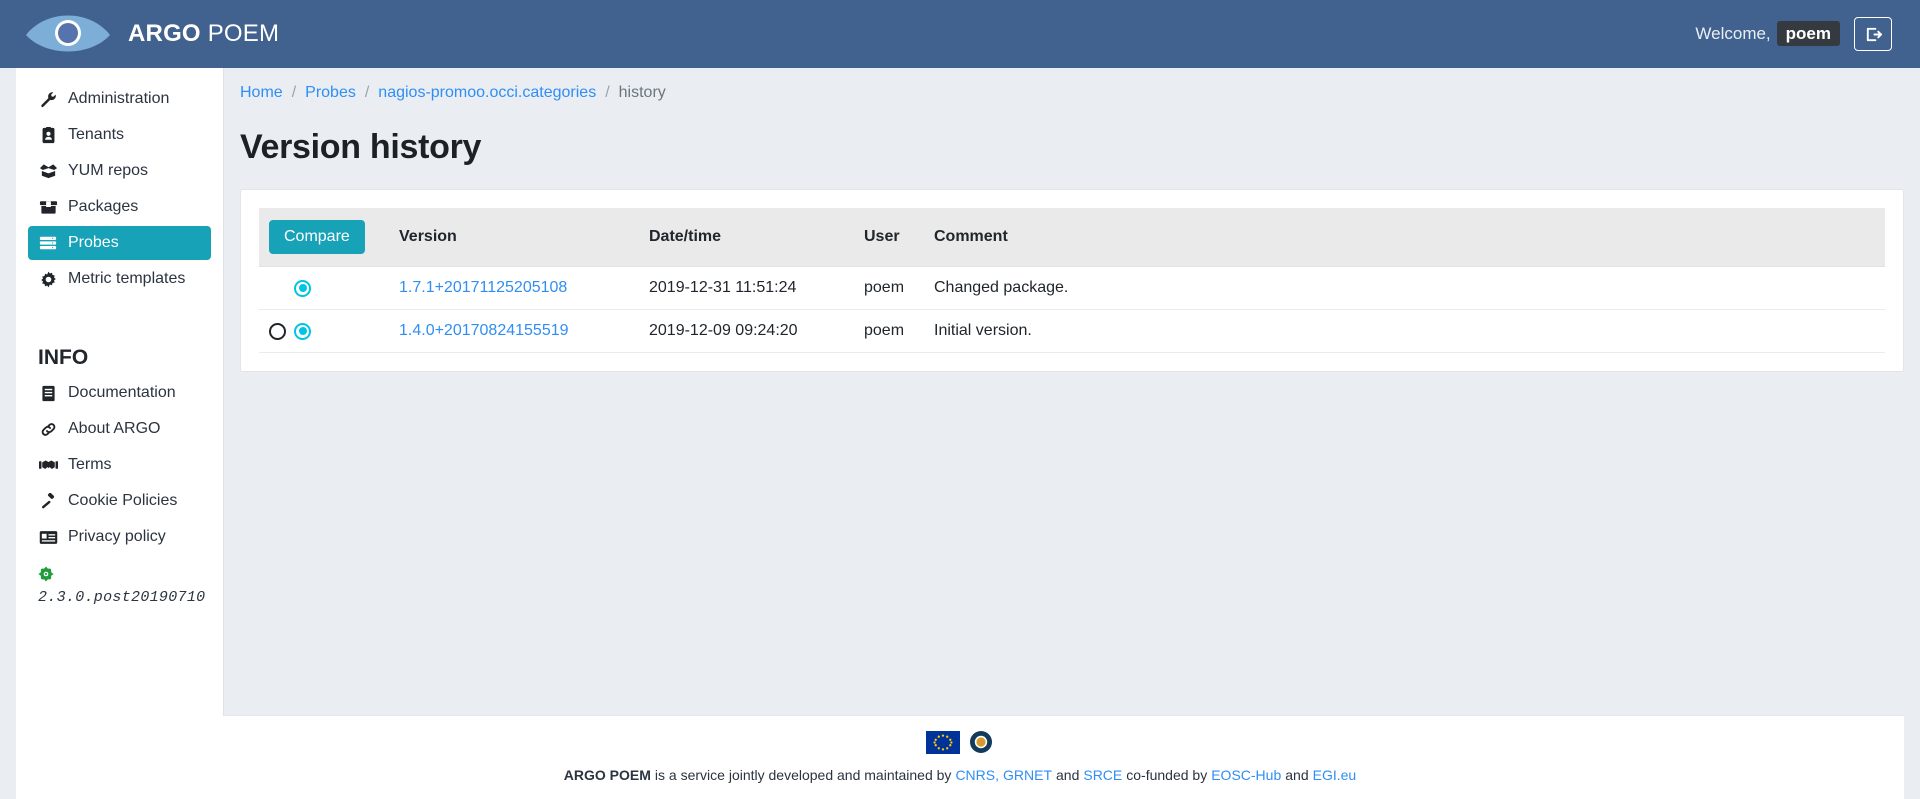 Image resolution: width=1920 pixels, height=799 pixels. Describe the element at coordinates (642, 92) in the screenshot. I see `breadcrumb-item-history: history` at that location.